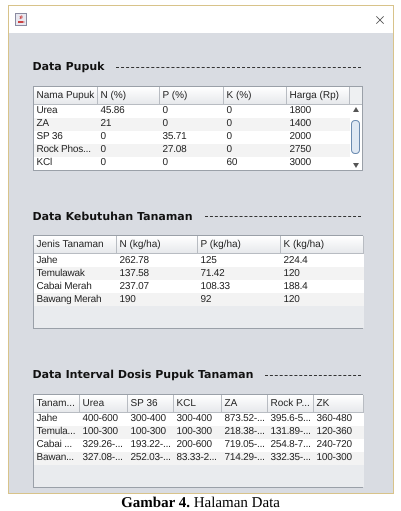 This screenshot has height=511, width=401. What do you see at coordinates (175, 137) in the screenshot?
I see `table-cell-text: 35.71` at bounding box center [175, 137].